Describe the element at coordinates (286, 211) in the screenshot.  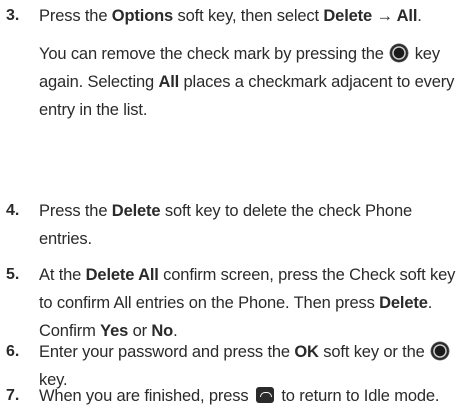
I see `text-run: soft key to delete the check Phone` at that location.